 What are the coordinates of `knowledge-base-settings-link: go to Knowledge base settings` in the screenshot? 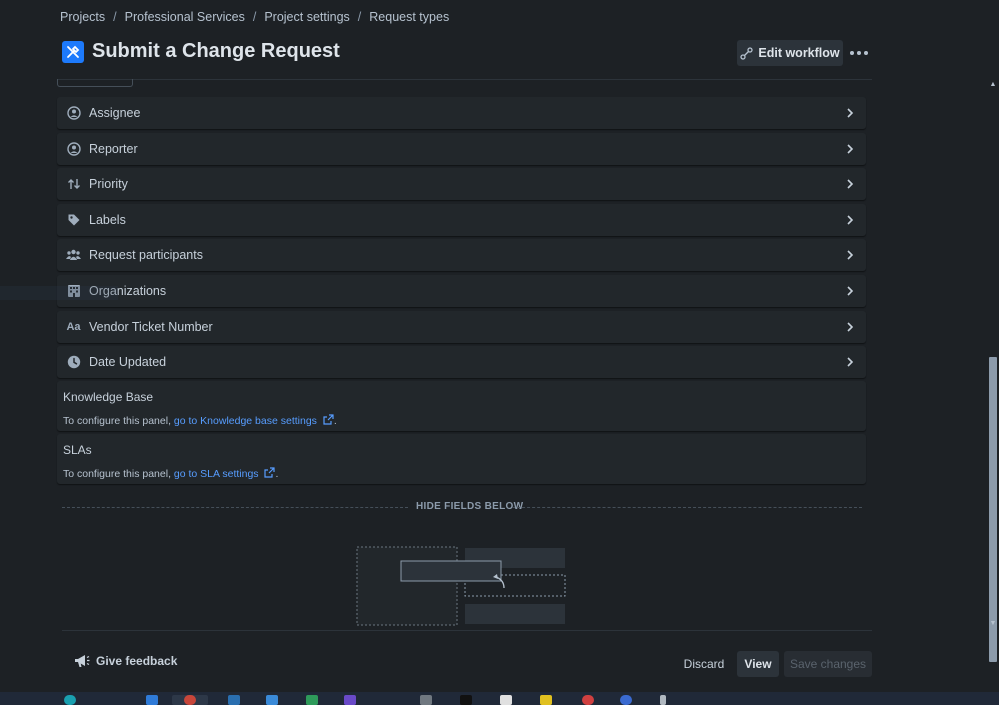 It's located at (253, 420).